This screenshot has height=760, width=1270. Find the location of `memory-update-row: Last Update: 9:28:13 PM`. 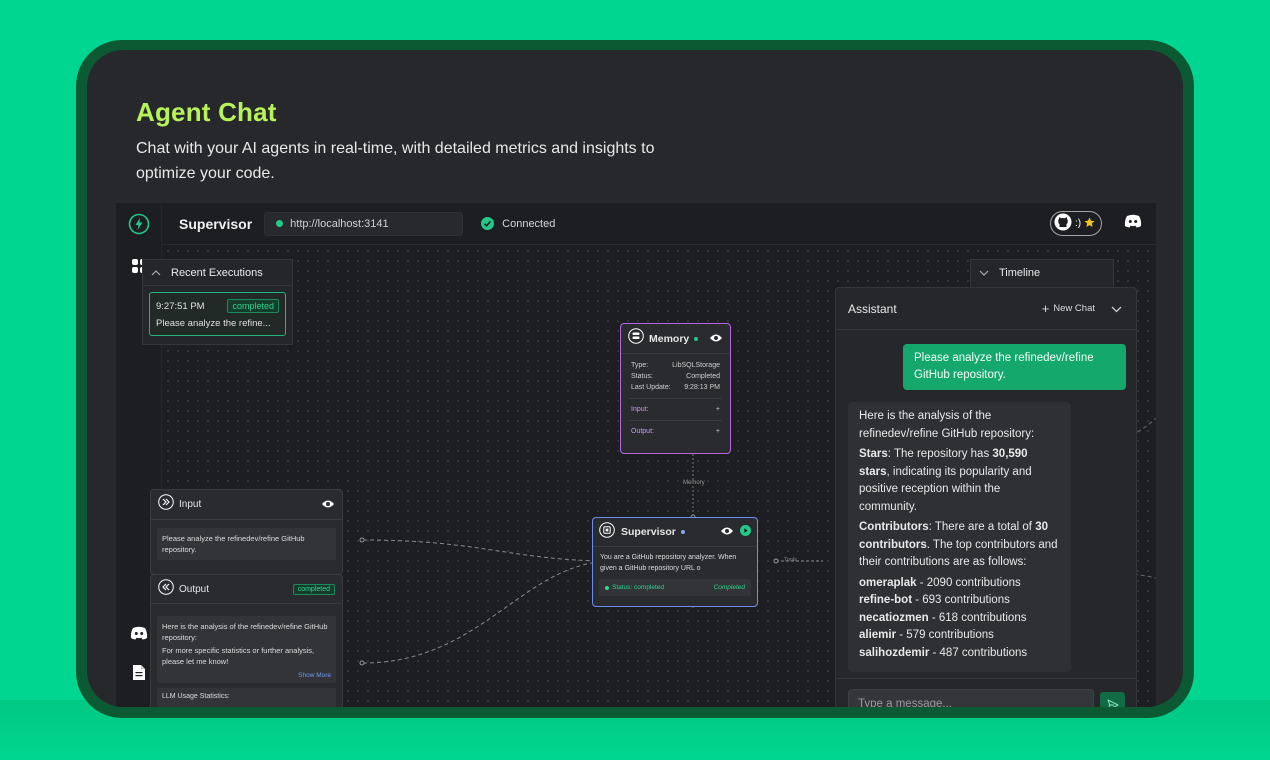

memory-update-row: Last Update: 9:28:13 PM is located at coordinates (675, 387).